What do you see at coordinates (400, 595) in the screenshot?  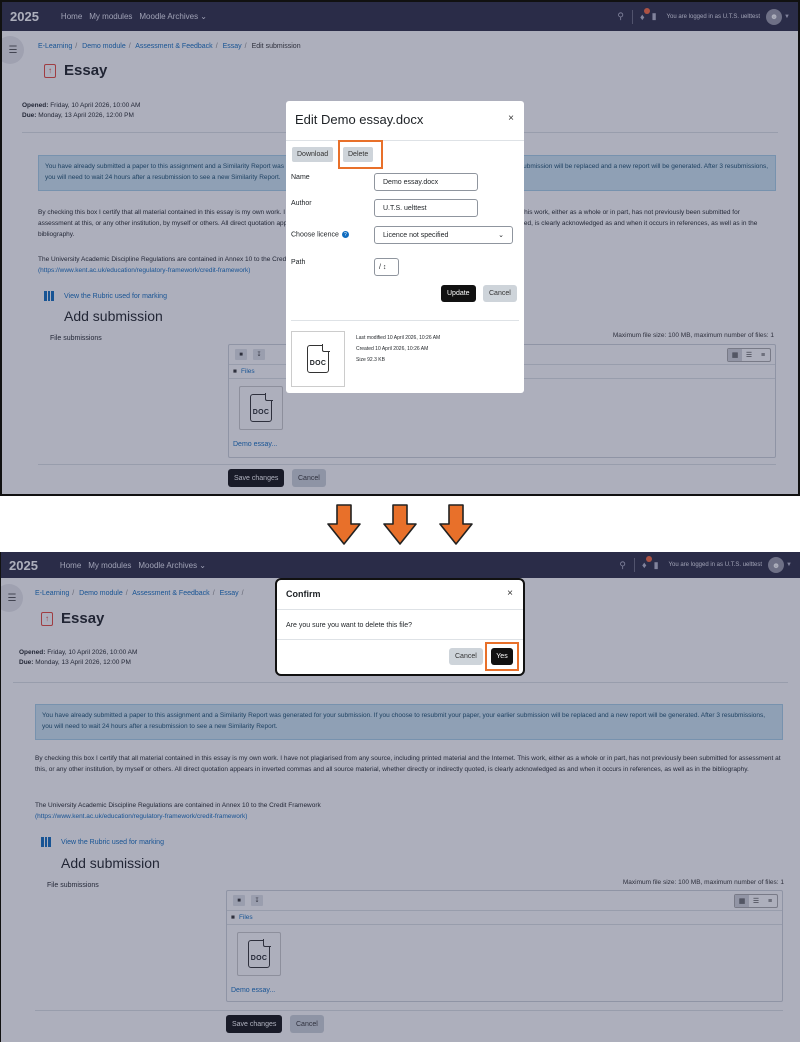 I see `dialog-header: Confirm ×` at bounding box center [400, 595].